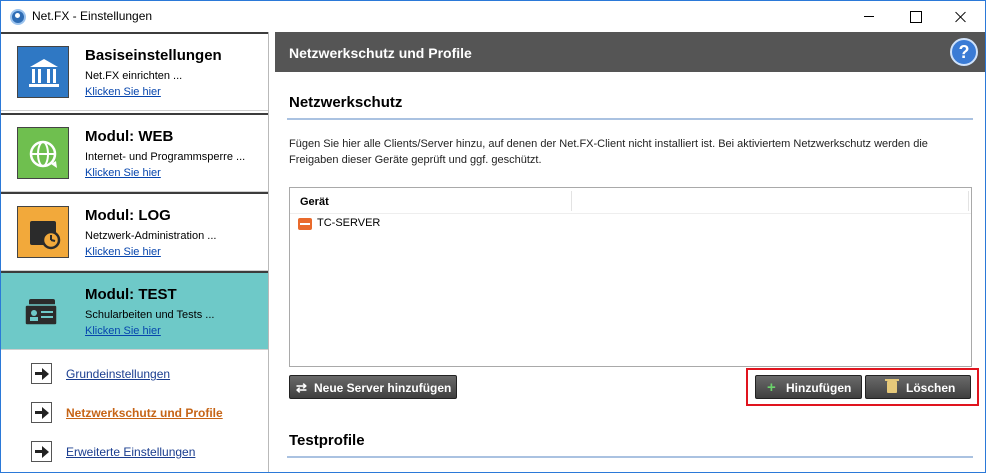 This screenshot has height=473, width=986. Describe the element at coordinates (153, 55) in the screenshot. I see `module-title: Basiseinstellungen` at that location.